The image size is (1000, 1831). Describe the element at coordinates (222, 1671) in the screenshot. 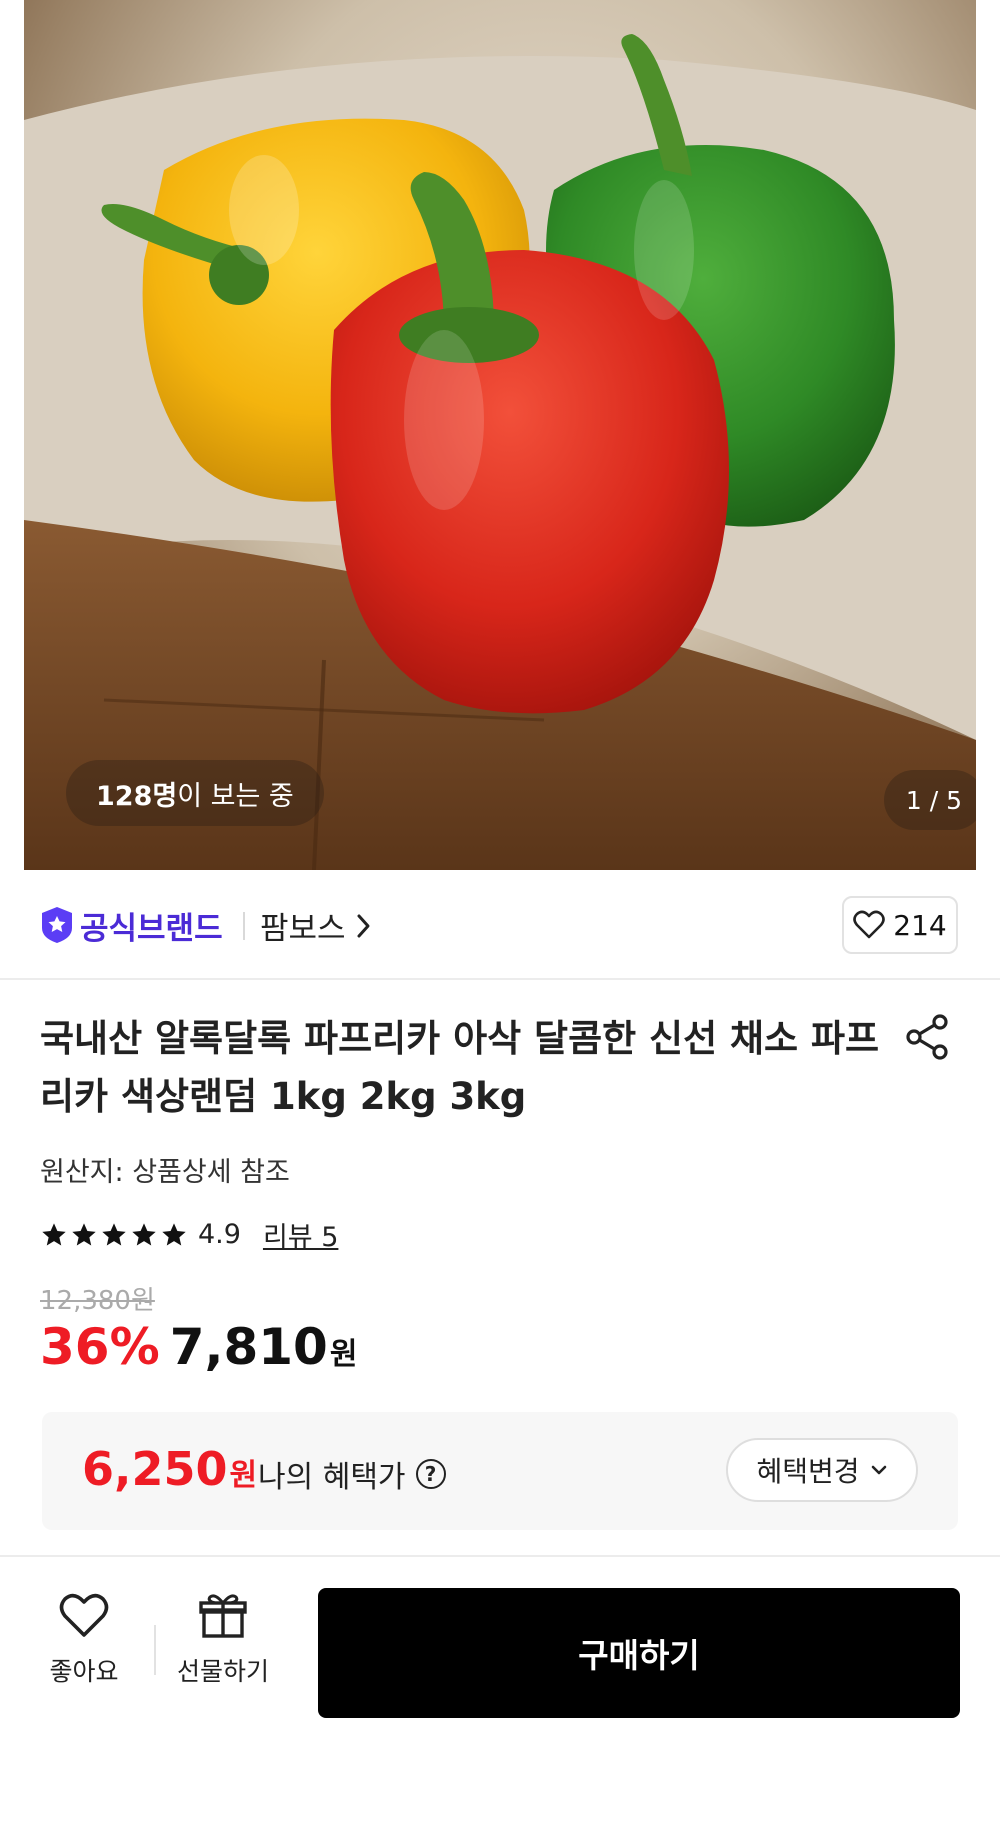

I see `gift-label: 선물하기` at that location.